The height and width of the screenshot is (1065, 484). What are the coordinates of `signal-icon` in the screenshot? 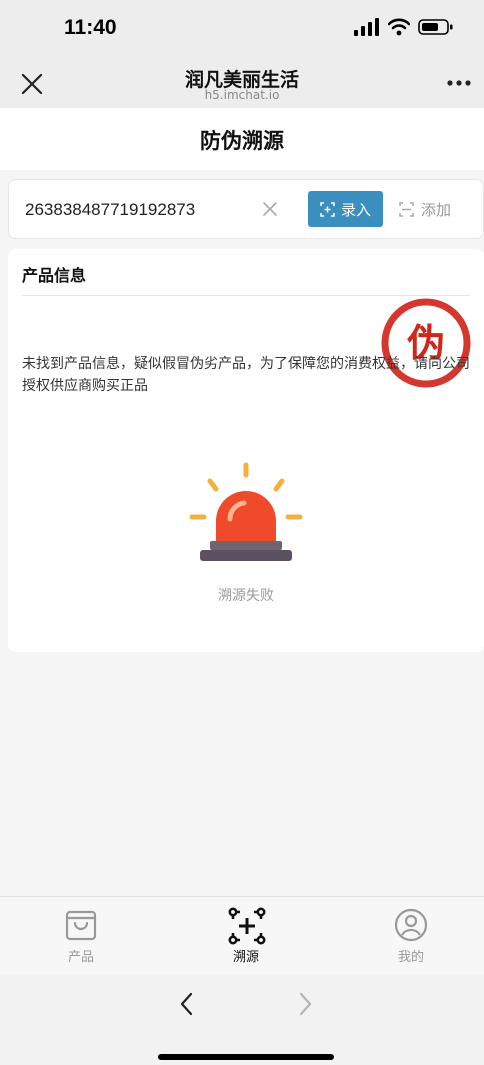 It's located at (366, 27).